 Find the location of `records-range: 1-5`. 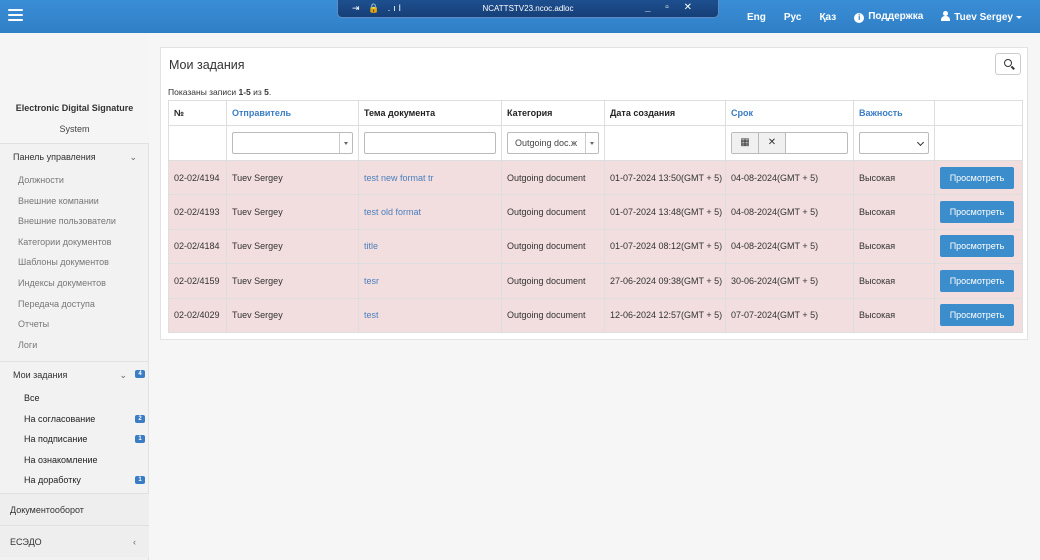

records-range: 1-5 is located at coordinates (244, 92).